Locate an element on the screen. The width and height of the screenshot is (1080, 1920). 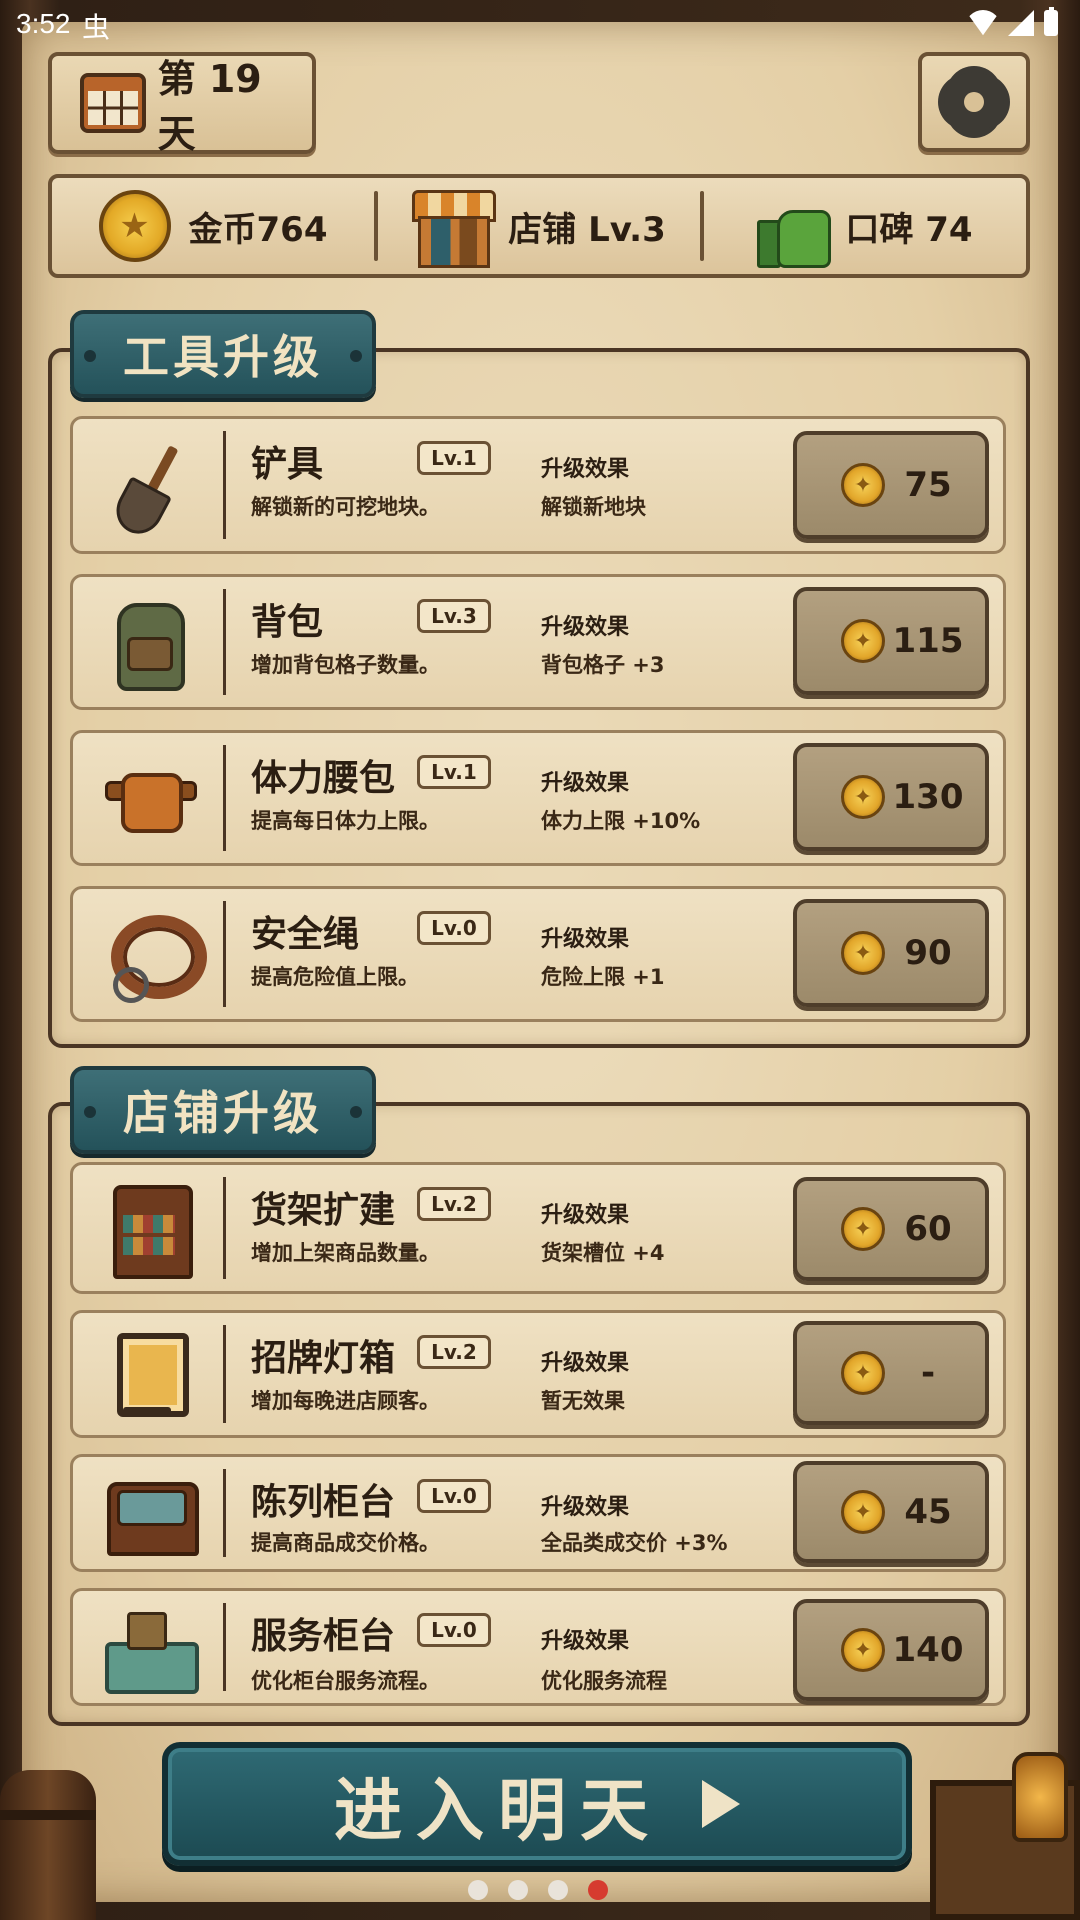
cell-signal-icon is located at coordinates (1021, 23).